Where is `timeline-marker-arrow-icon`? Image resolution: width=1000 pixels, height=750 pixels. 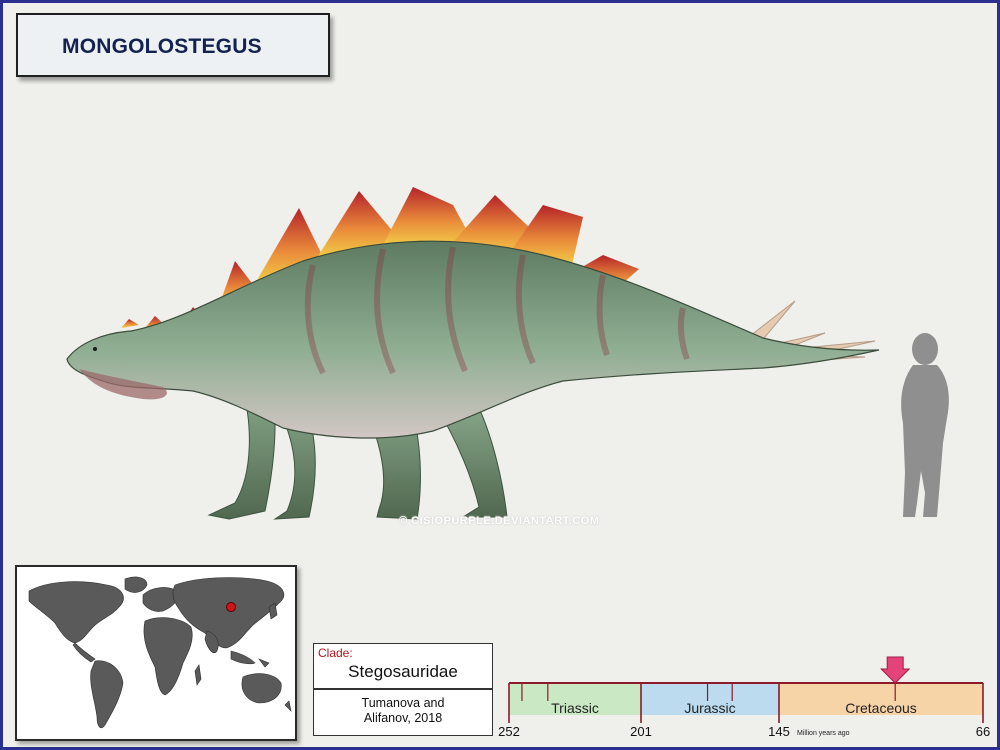 timeline-marker-arrow-icon is located at coordinates (895, 670).